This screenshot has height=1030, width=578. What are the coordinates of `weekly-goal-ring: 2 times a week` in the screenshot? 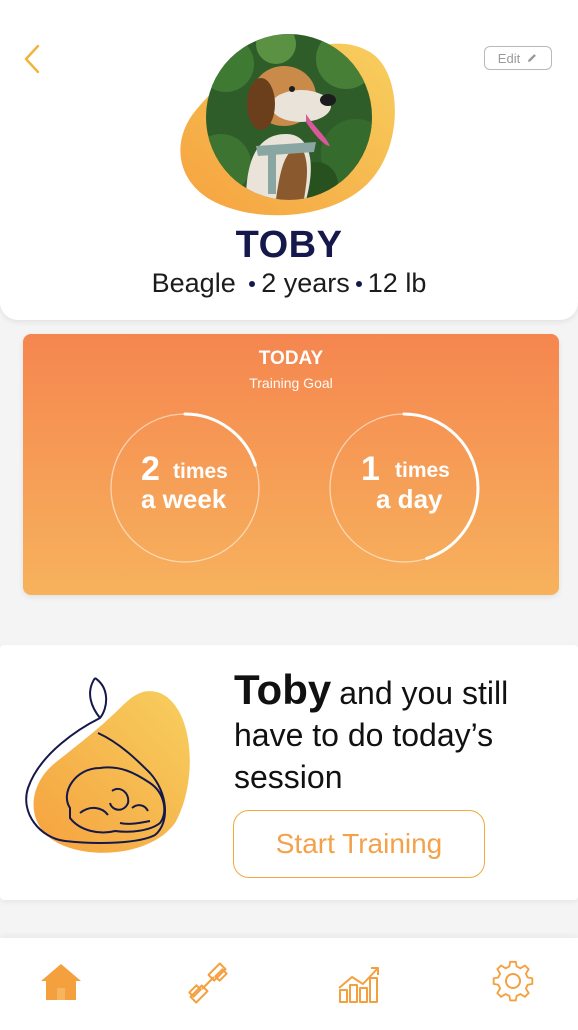 It's located at (185, 488).